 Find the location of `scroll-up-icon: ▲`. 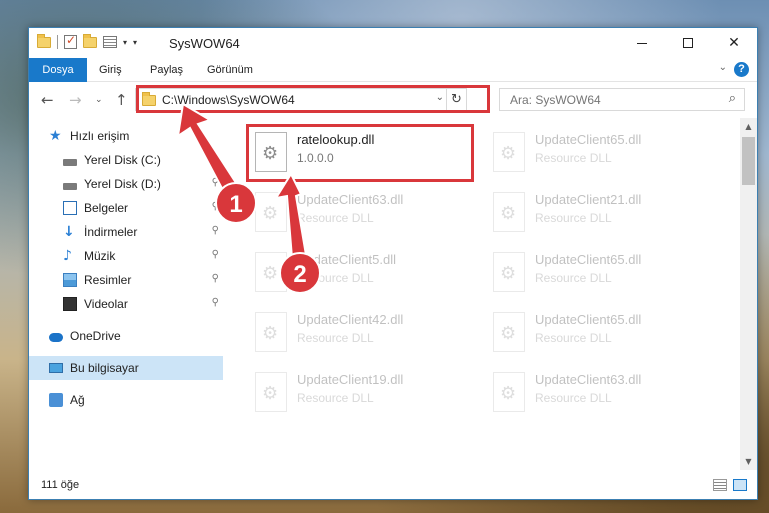

scroll-up-icon: ▲ is located at coordinates (748, 126).